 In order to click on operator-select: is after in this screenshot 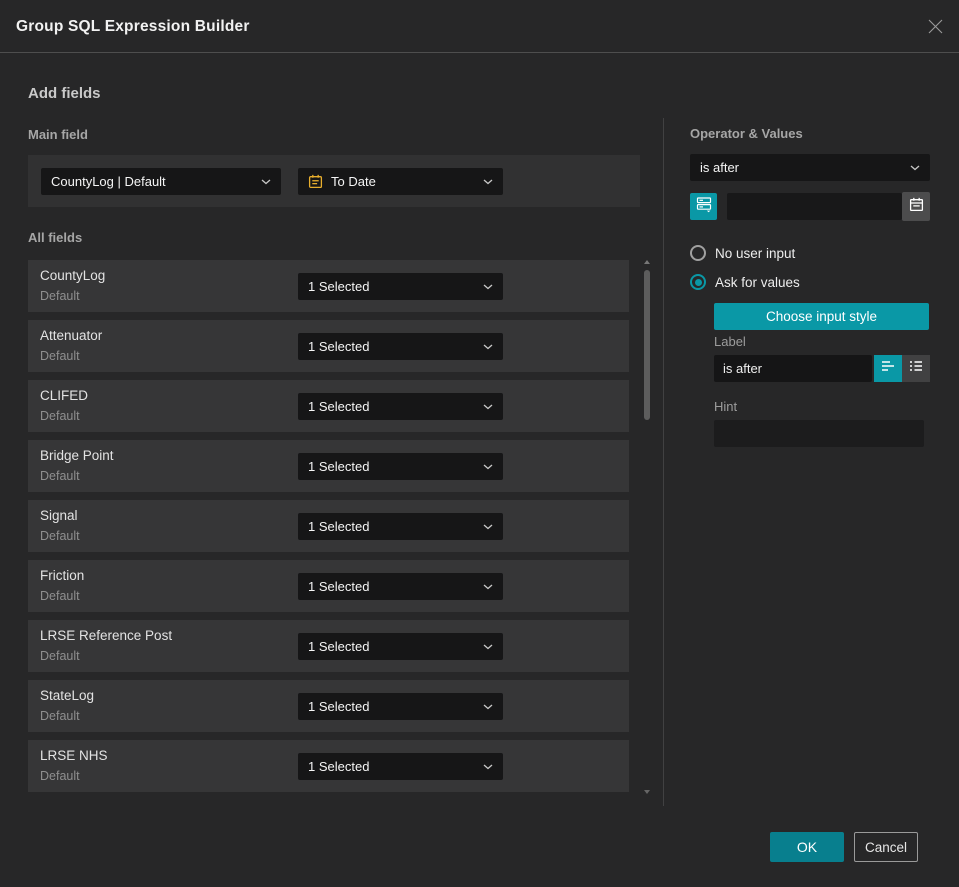, I will do `click(810, 167)`.